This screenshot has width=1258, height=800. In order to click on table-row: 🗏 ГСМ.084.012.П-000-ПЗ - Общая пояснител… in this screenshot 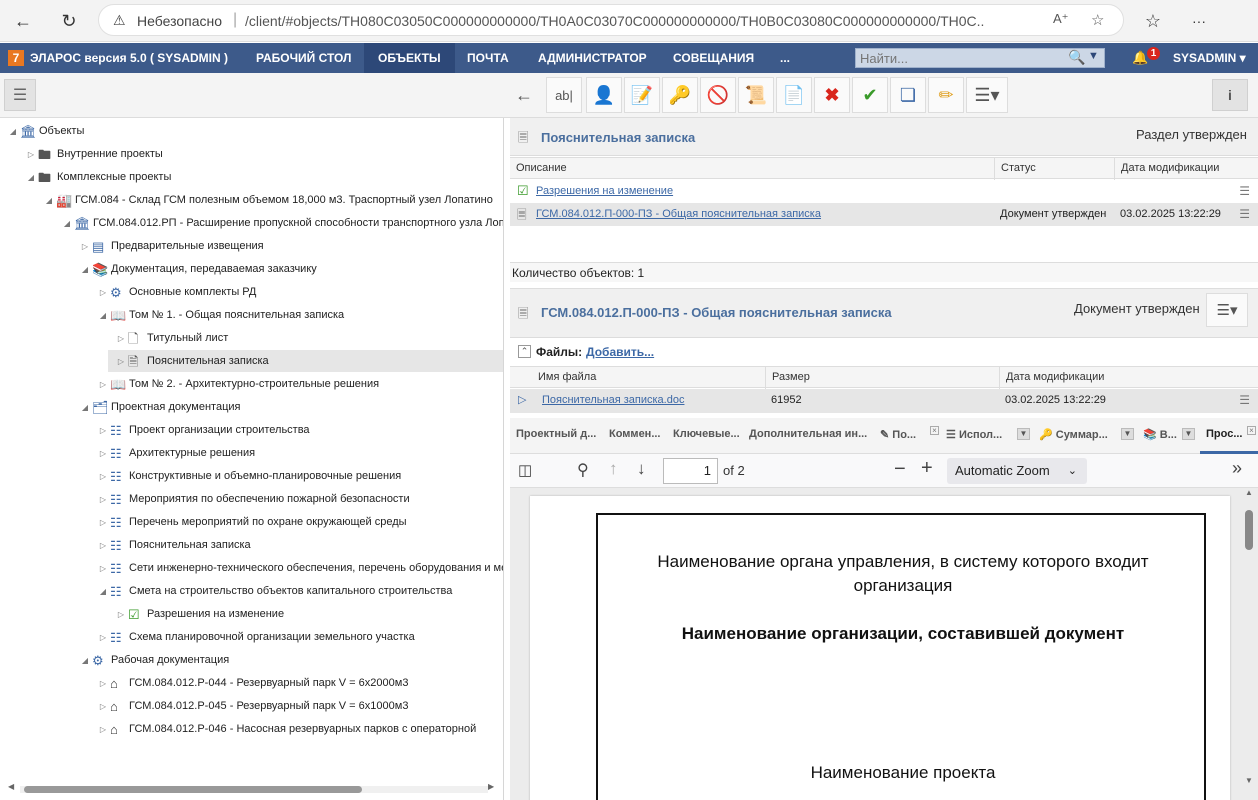, I will do `click(884, 214)`.